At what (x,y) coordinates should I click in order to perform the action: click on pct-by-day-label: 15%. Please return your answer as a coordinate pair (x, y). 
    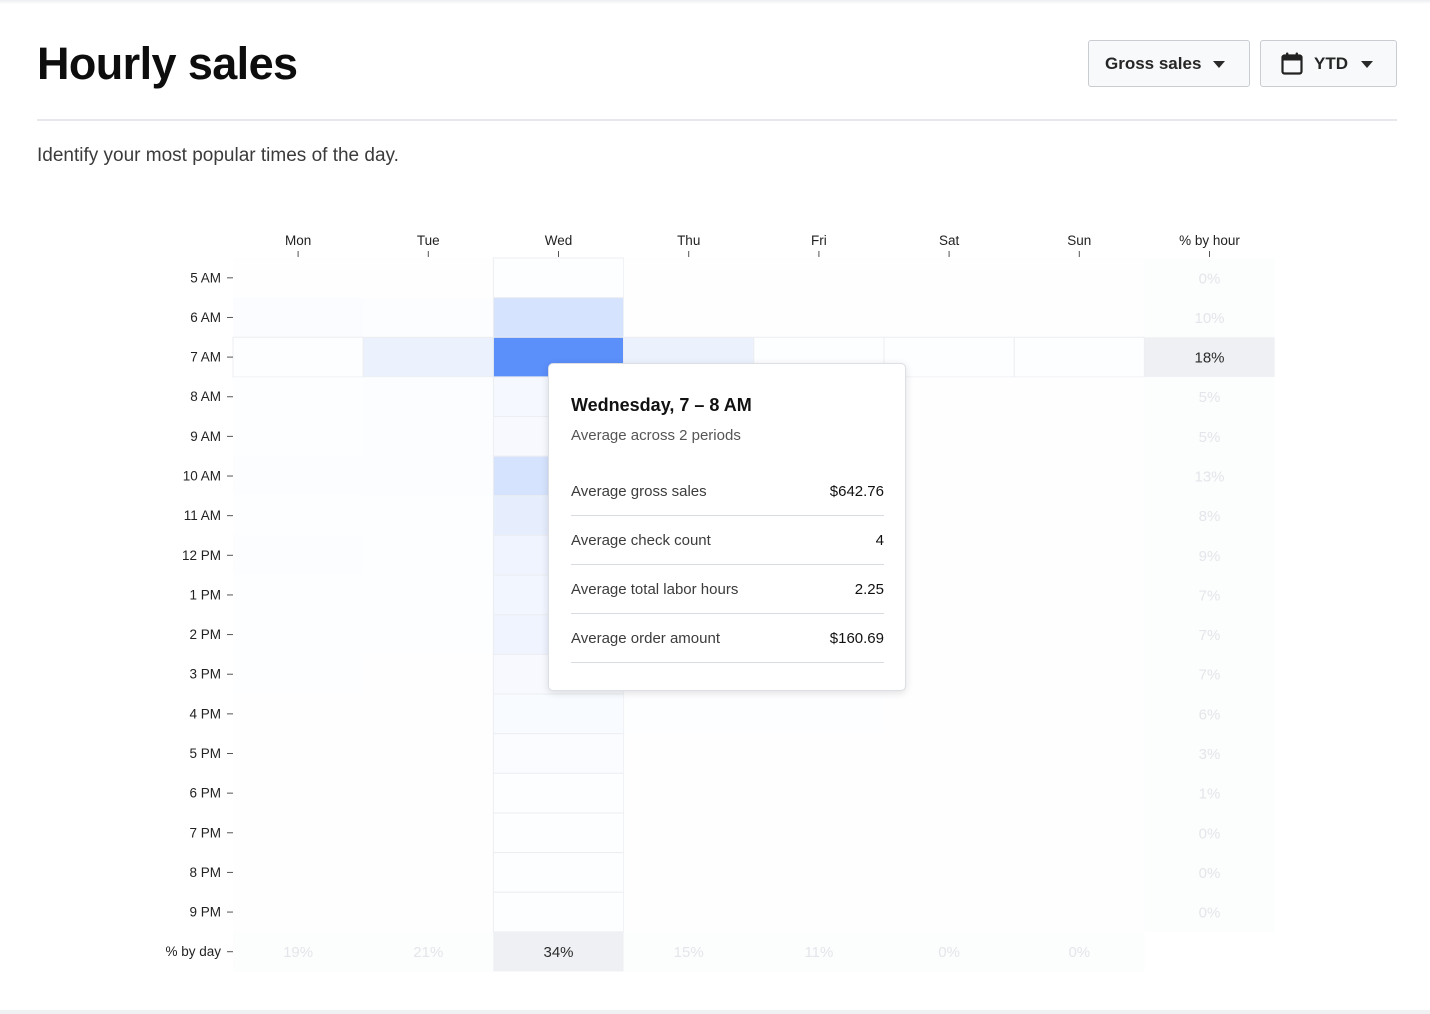
    Looking at the image, I should click on (689, 952).